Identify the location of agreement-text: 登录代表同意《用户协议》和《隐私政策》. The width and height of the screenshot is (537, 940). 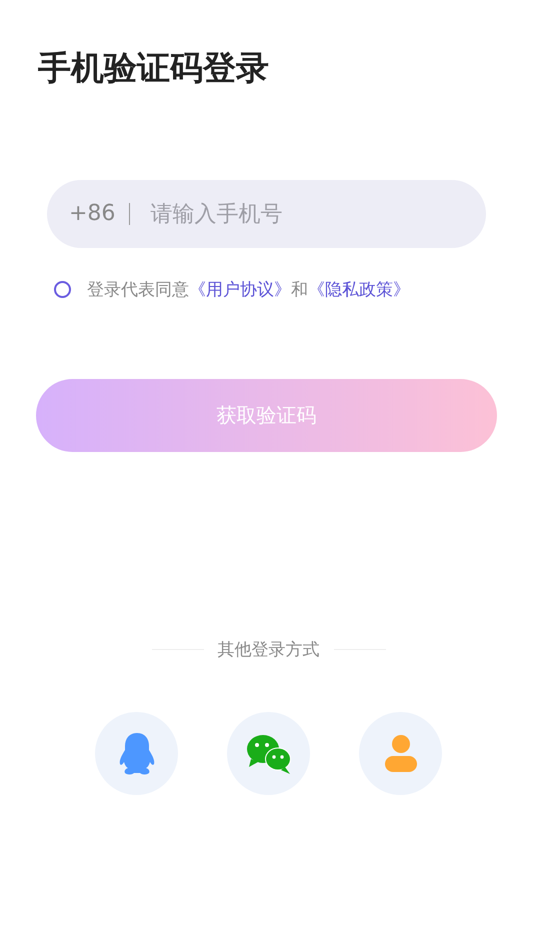
(248, 290).